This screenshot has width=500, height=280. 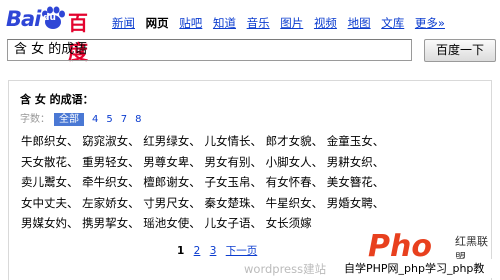 What do you see at coordinates (325, 23) in the screenshot?
I see `nav-video: 视频` at bounding box center [325, 23].